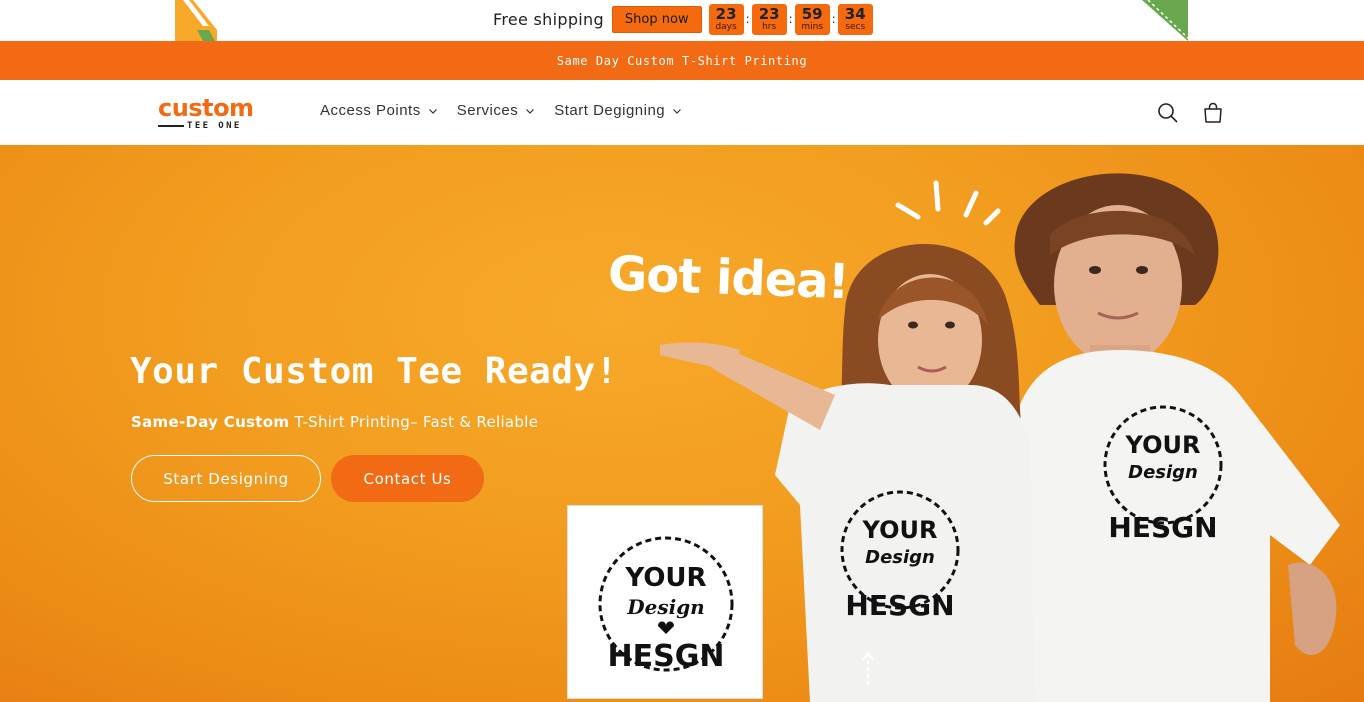  Describe the element at coordinates (226, 478) in the screenshot. I see `start-designing-button: Start Designing` at that location.